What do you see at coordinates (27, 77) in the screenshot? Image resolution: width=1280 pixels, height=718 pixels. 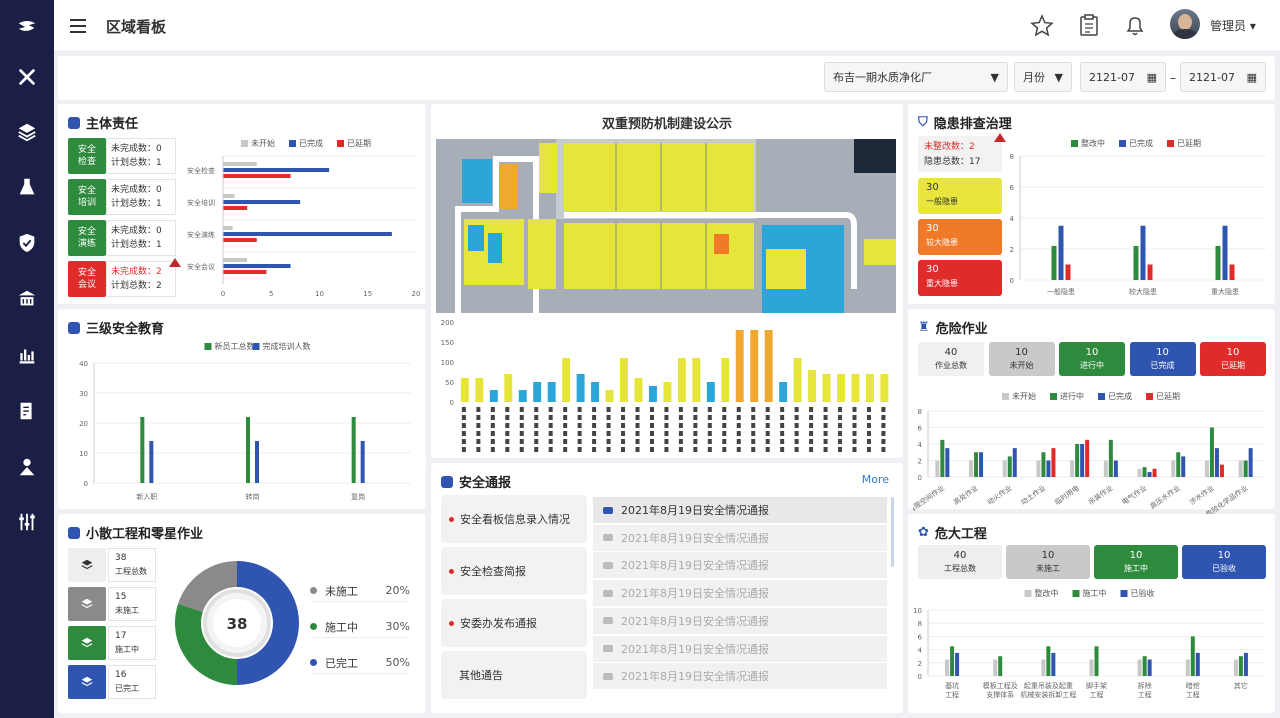 I see `tools-icon` at bounding box center [27, 77].